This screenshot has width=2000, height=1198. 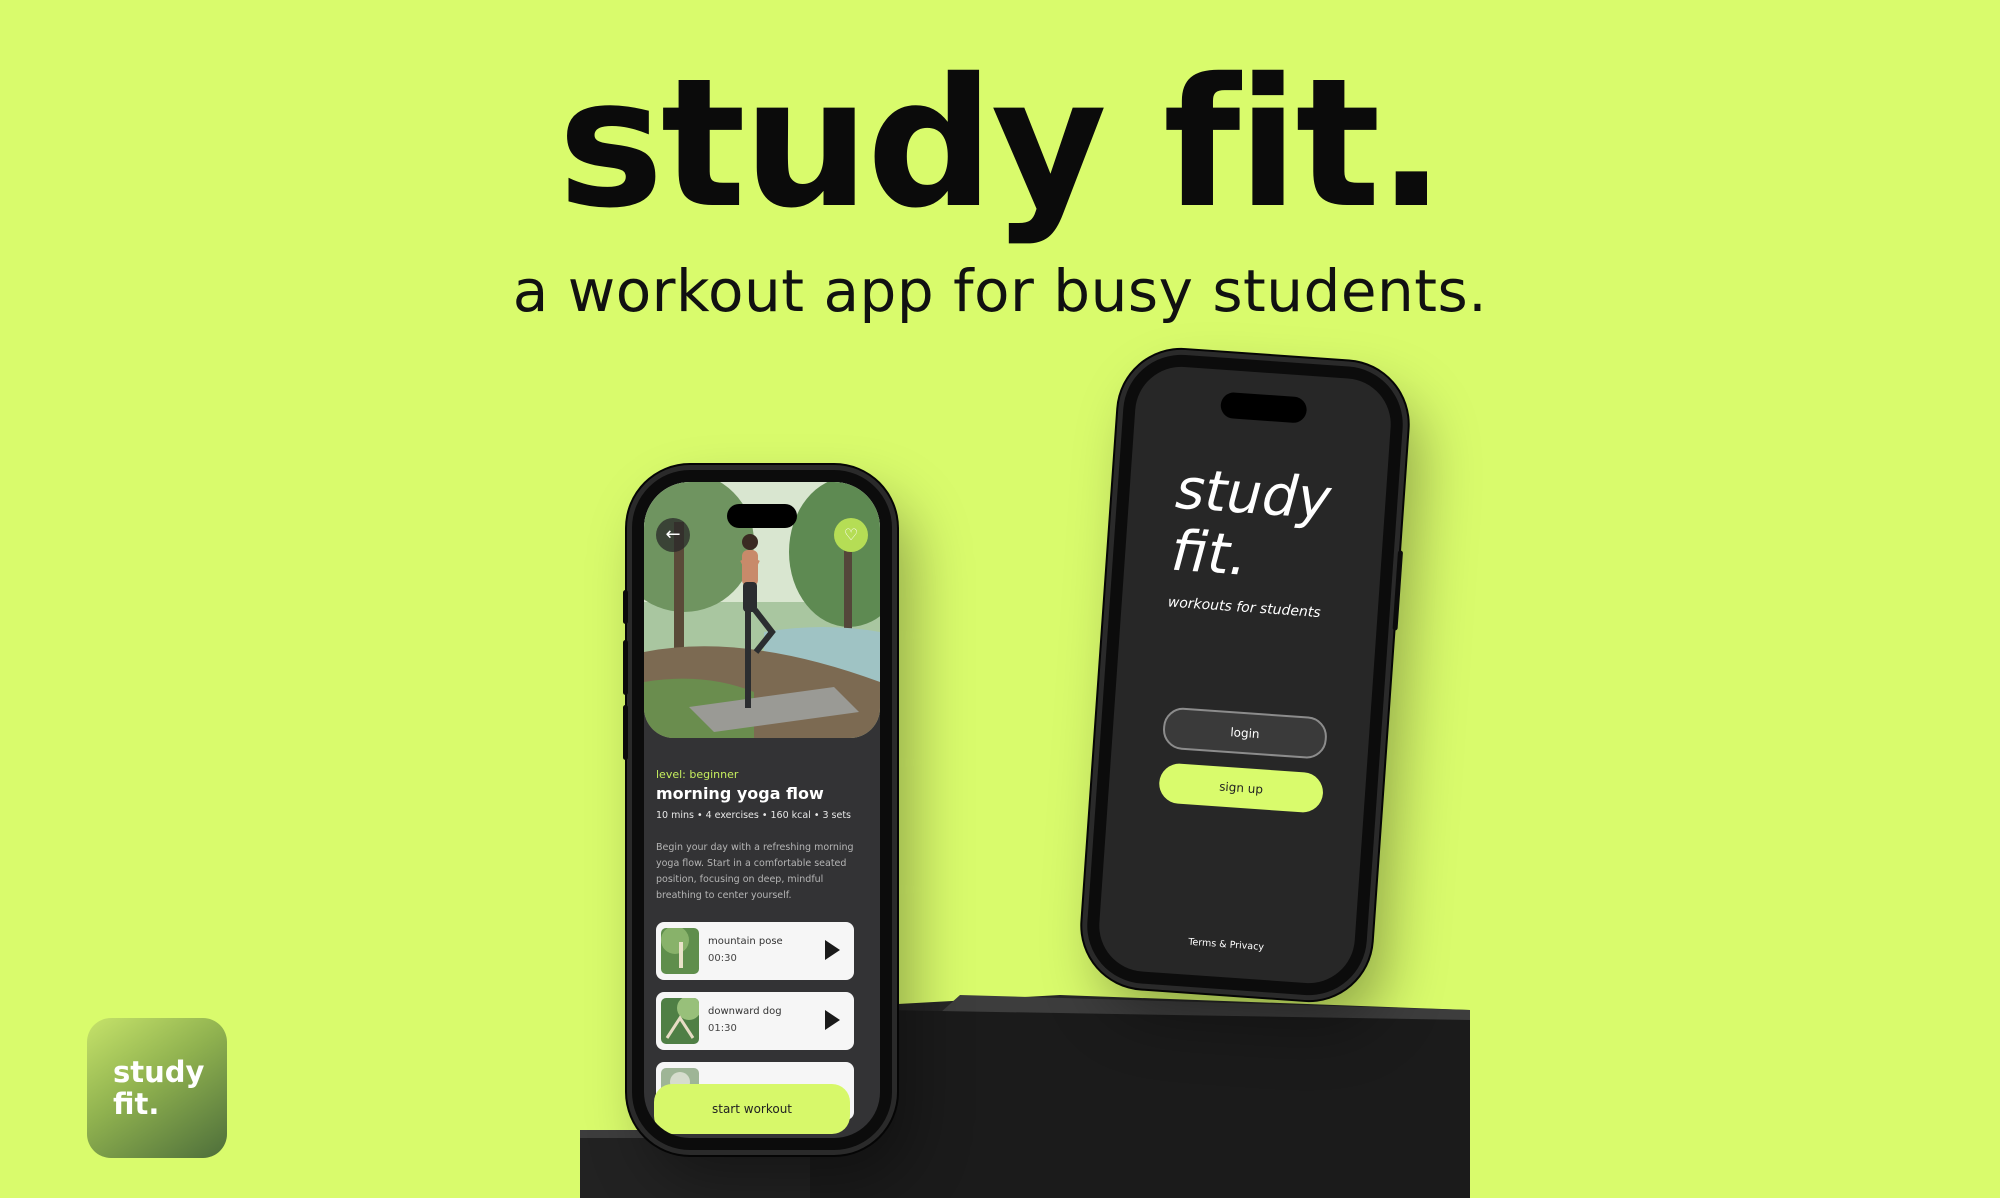 I want to click on exercise-duration: 00:30, so click(x=722, y=958).